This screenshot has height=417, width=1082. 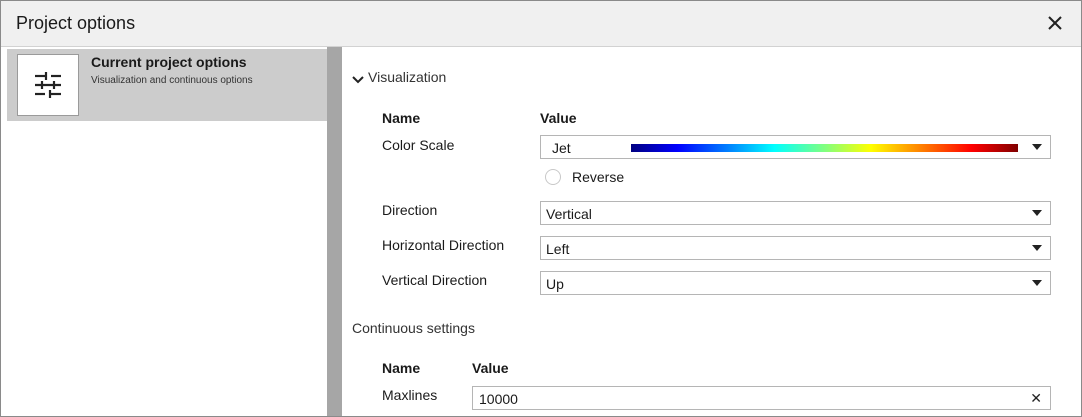 I want to click on maxlines-value: 10000, so click(x=498, y=399).